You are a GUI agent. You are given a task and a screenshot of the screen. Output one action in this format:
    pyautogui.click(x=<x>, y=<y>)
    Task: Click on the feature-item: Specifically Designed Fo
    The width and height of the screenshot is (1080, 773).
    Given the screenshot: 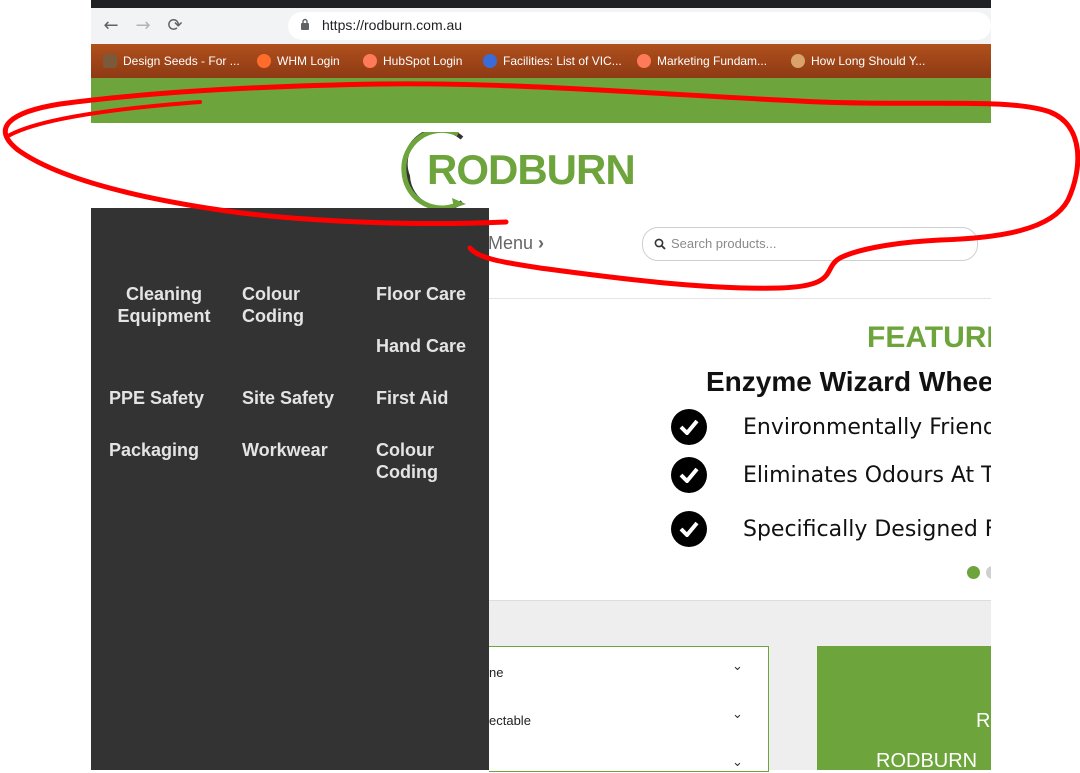 What is the action you would take?
    pyautogui.click(x=840, y=529)
    